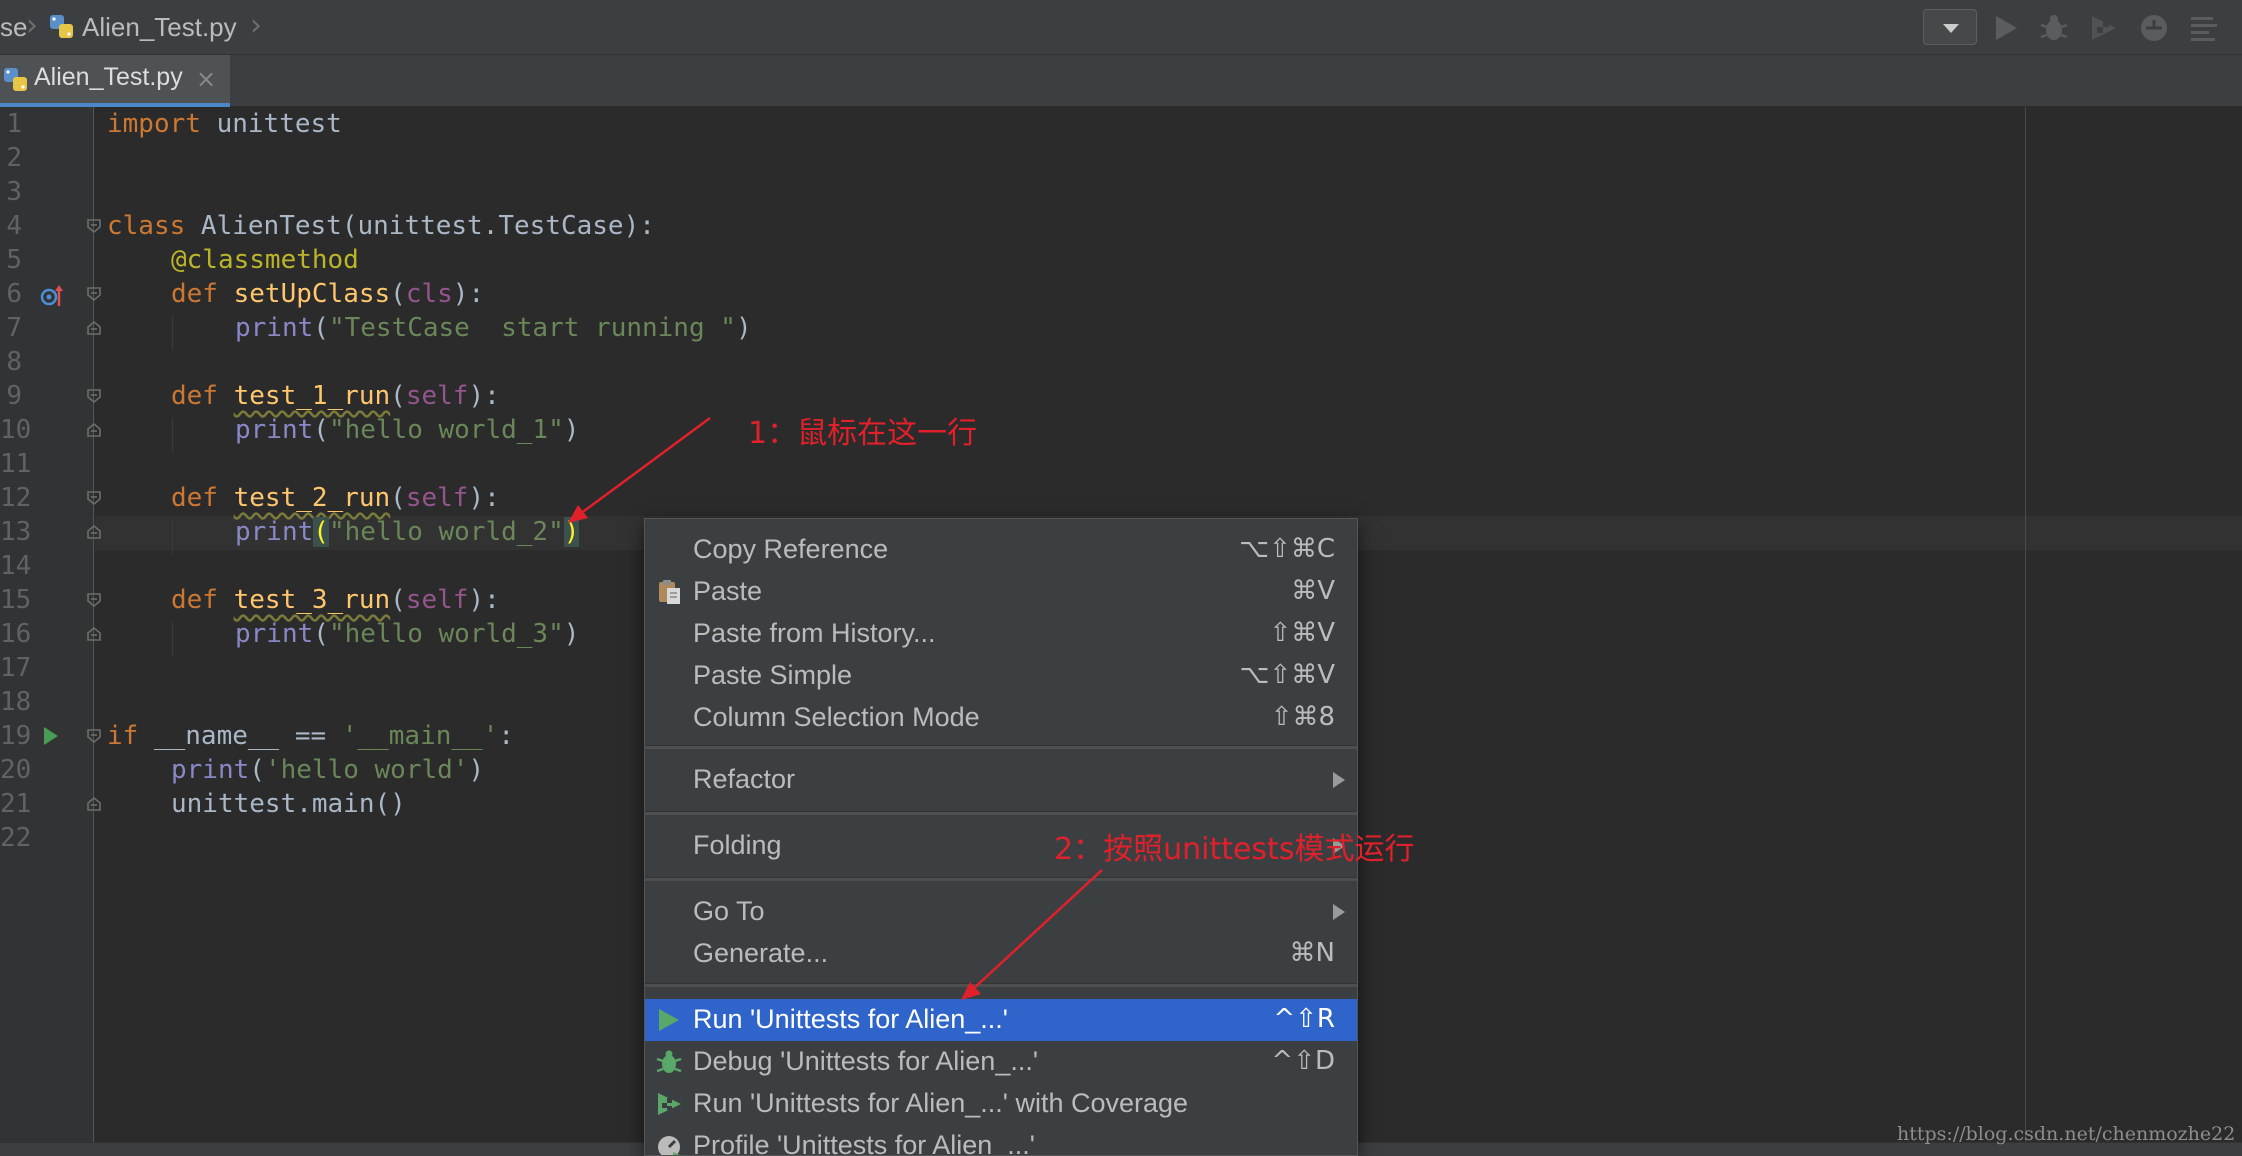  What do you see at coordinates (13, 27) in the screenshot?
I see `breadcrumb-project: se` at bounding box center [13, 27].